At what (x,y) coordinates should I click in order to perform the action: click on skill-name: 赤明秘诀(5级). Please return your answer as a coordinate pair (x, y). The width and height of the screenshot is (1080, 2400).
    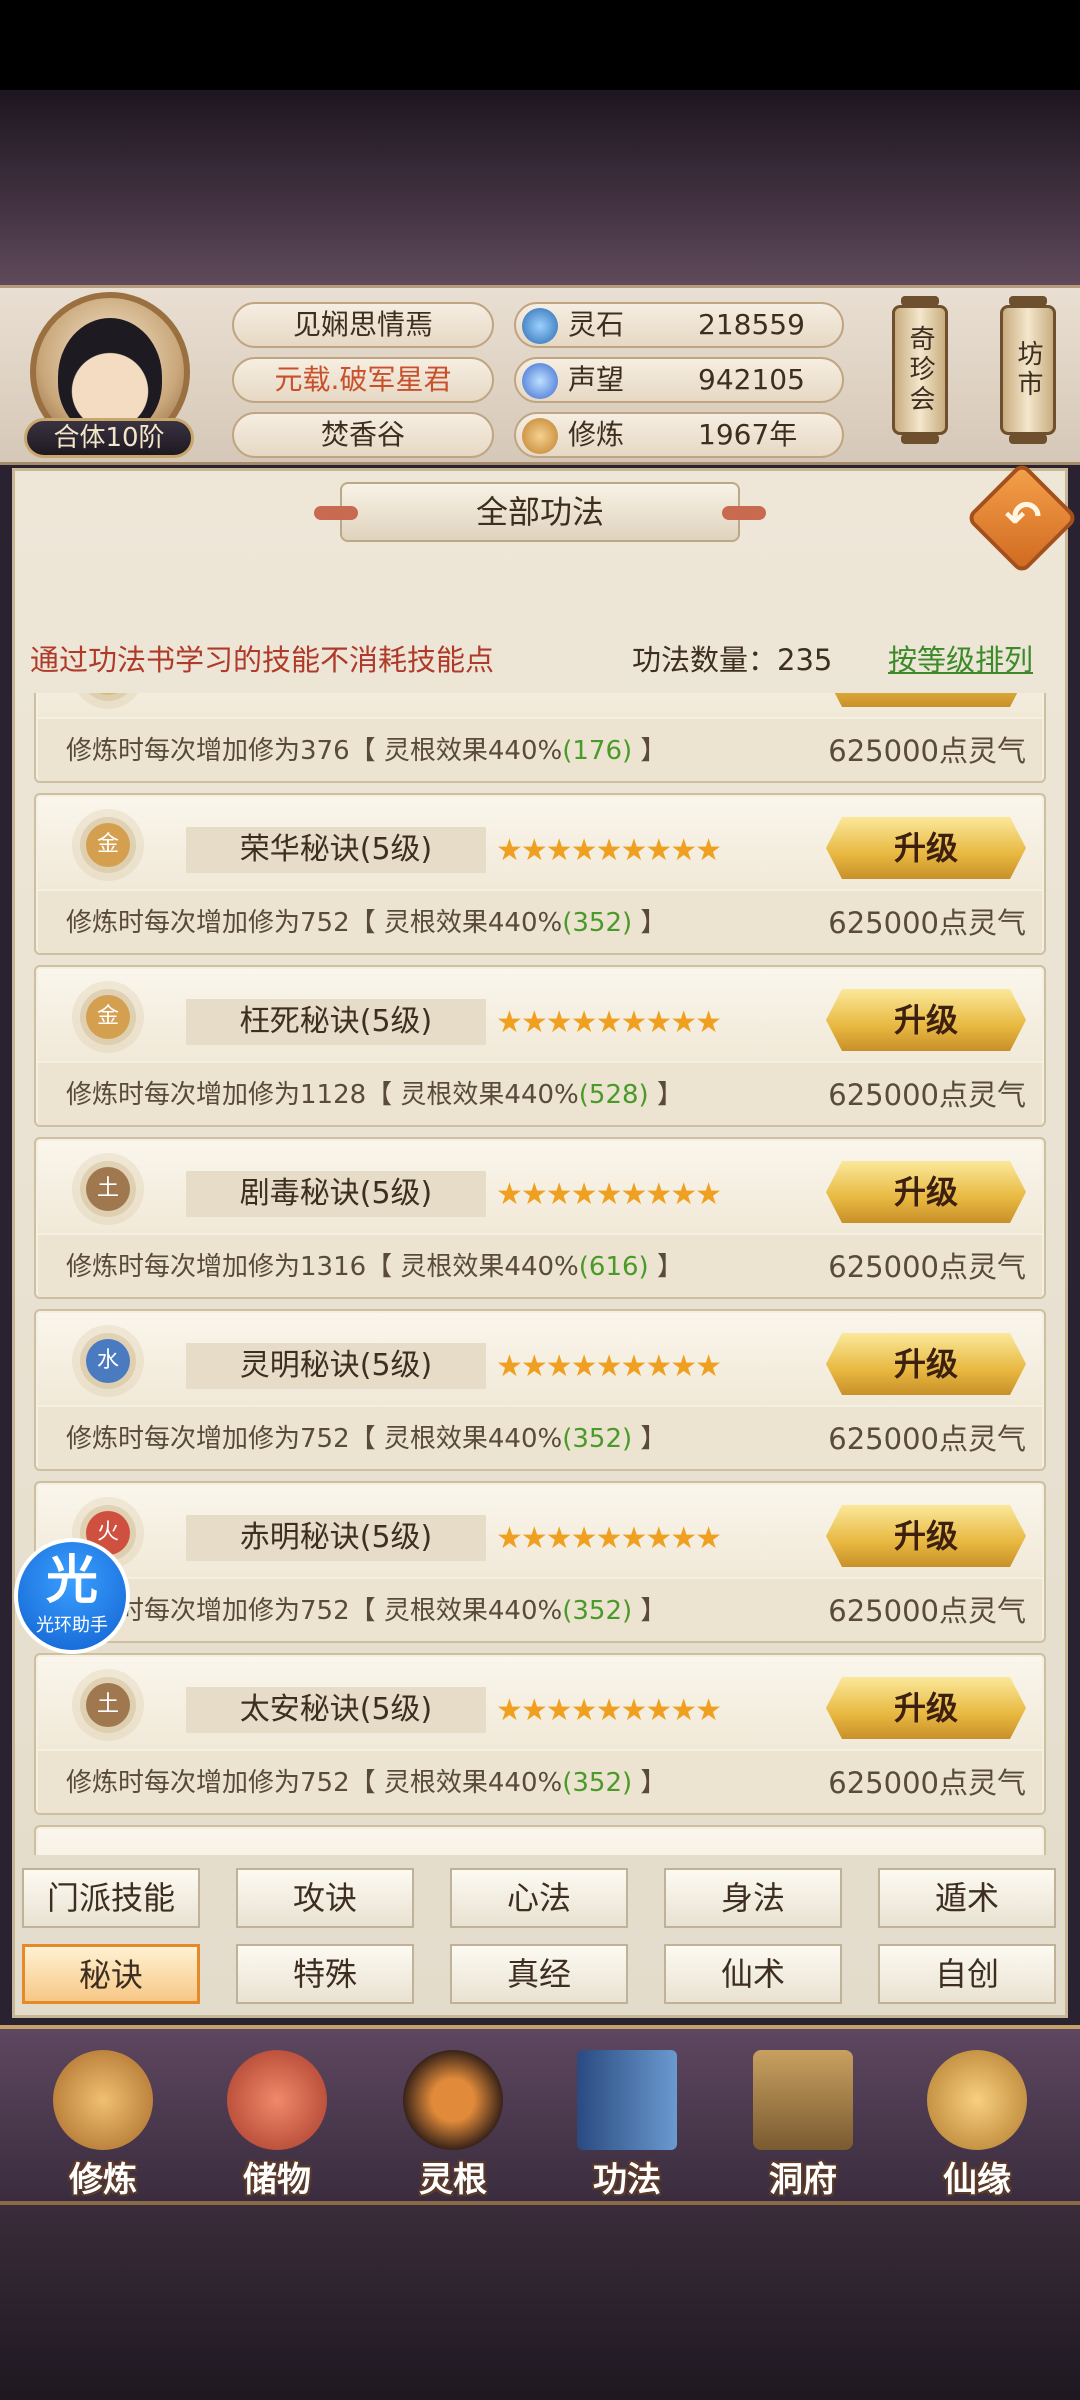
    Looking at the image, I should click on (336, 1538).